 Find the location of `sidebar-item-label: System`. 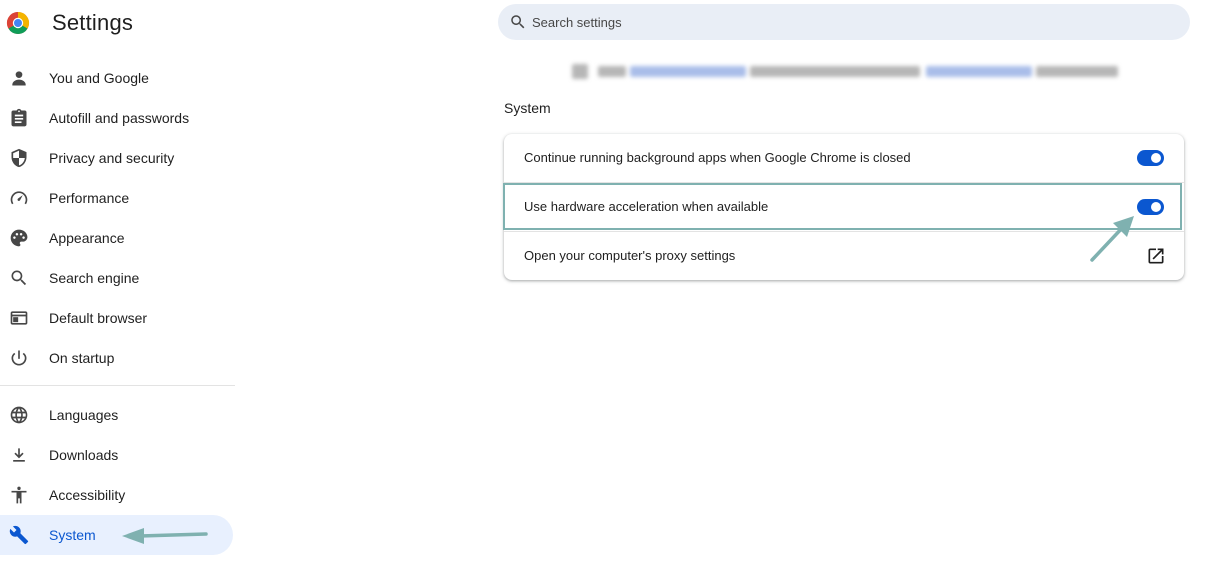

sidebar-item-label: System is located at coordinates (72, 535).